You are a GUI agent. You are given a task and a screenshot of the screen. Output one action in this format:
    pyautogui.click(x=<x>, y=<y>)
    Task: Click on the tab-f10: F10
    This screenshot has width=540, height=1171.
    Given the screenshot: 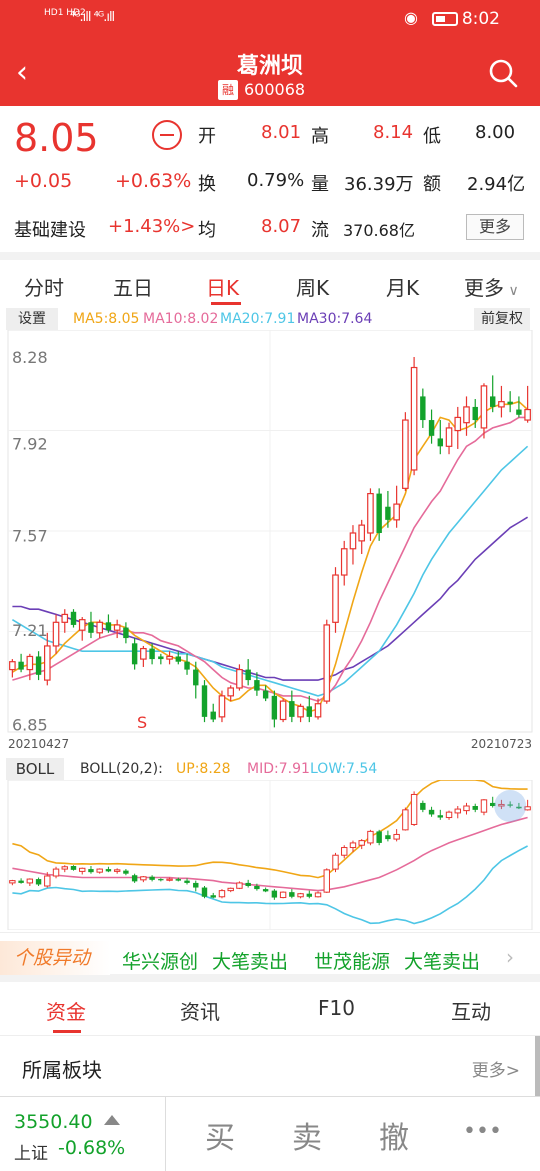 What is the action you would take?
    pyautogui.click(x=336, y=1008)
    